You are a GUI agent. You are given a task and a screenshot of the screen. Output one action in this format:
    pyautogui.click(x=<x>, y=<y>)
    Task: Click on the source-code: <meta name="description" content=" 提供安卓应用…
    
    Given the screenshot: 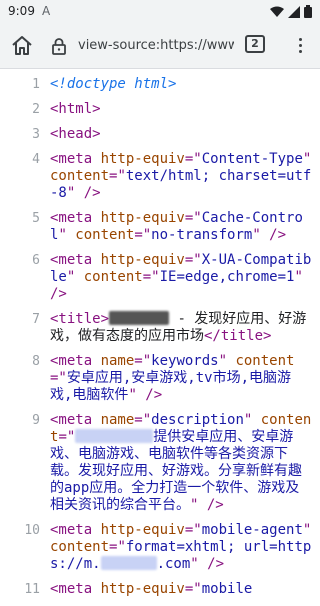 What is the action you would take?
    pyautogui.click(x=181, y=463)
    